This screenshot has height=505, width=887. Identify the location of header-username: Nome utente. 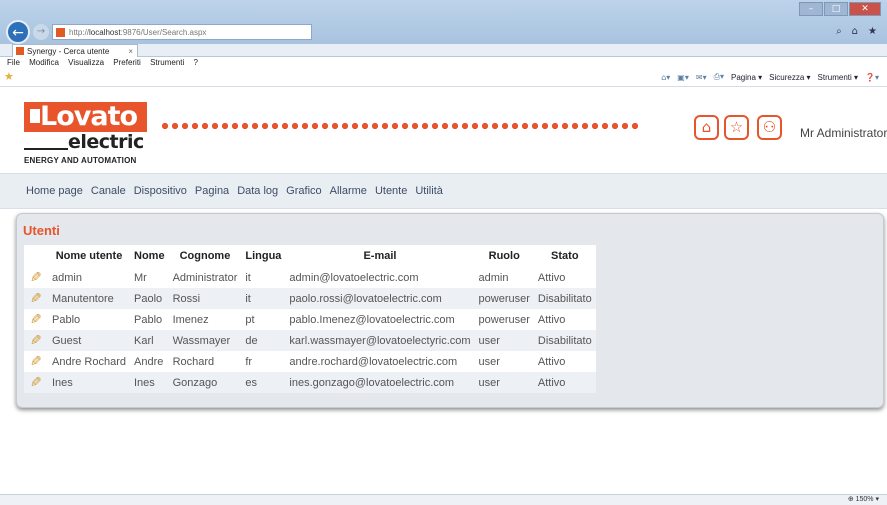
(89, 256).